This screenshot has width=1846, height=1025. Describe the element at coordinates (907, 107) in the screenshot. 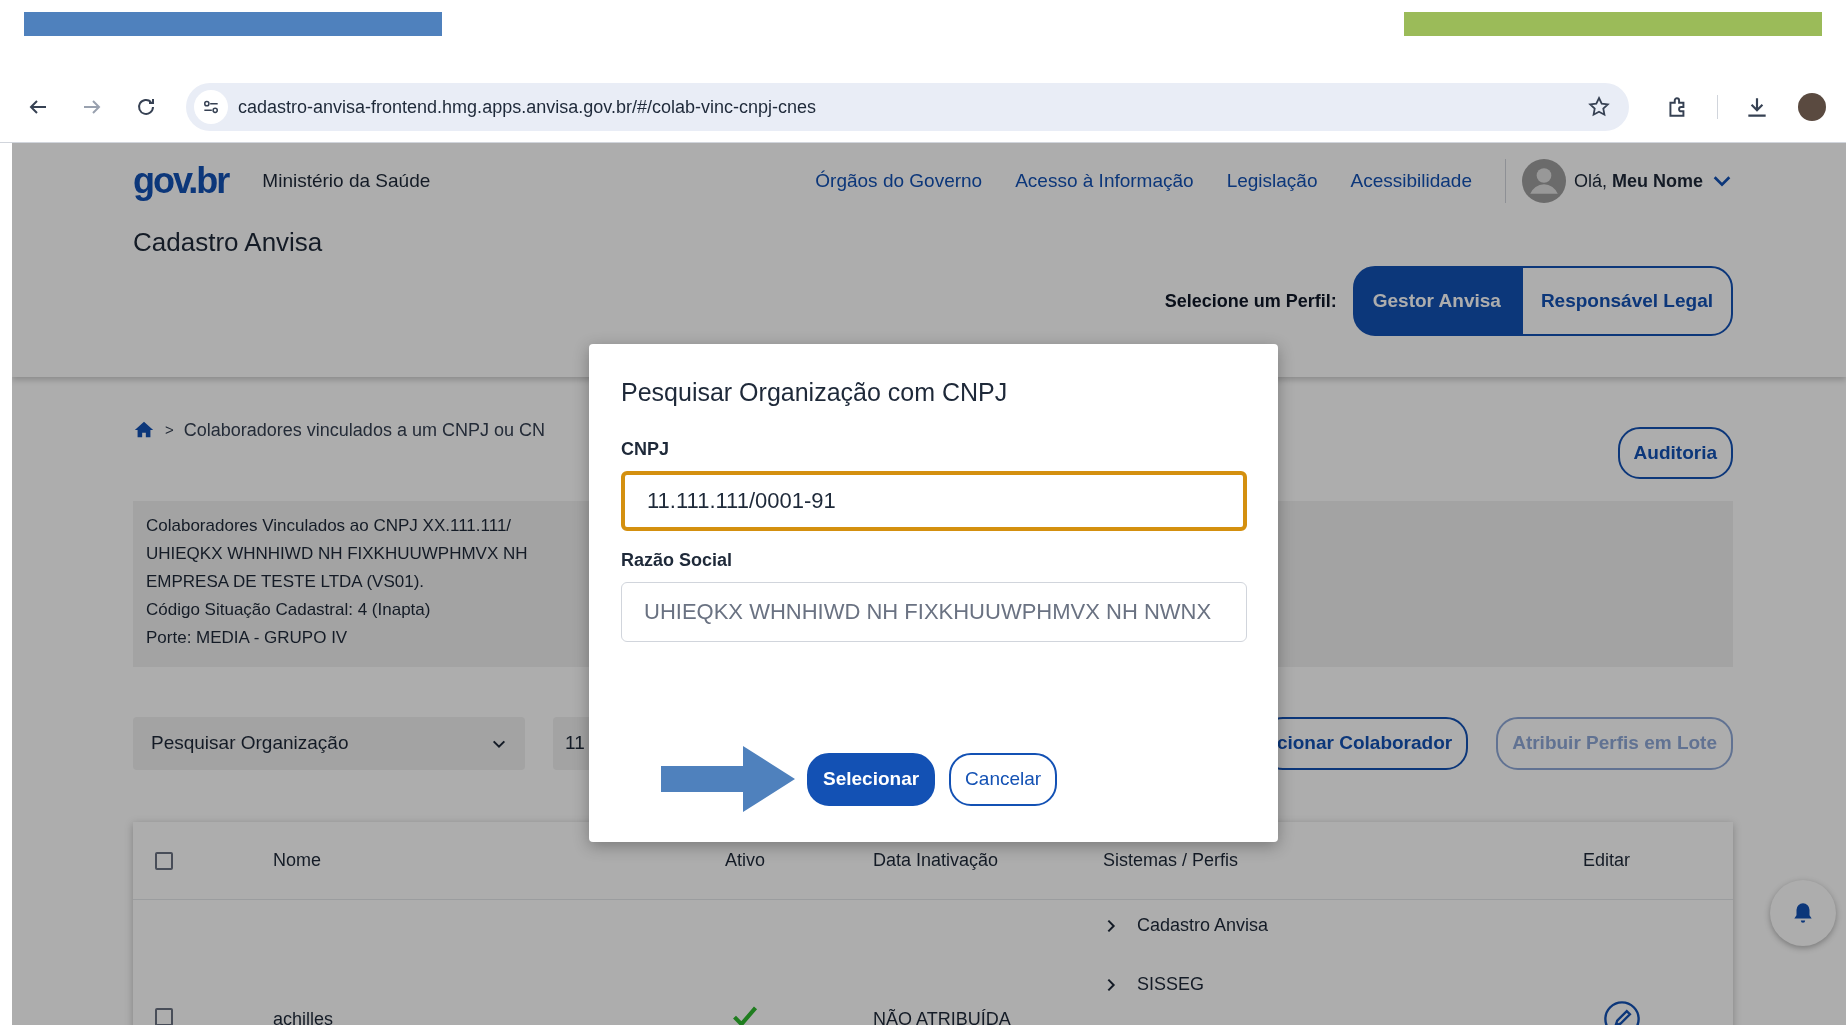

I see `address-bar: cadastro-anvisa-frontend.hmg.apps.anvisa.gov.br/#/colab-vinc-cnpj-cnes` at that location.